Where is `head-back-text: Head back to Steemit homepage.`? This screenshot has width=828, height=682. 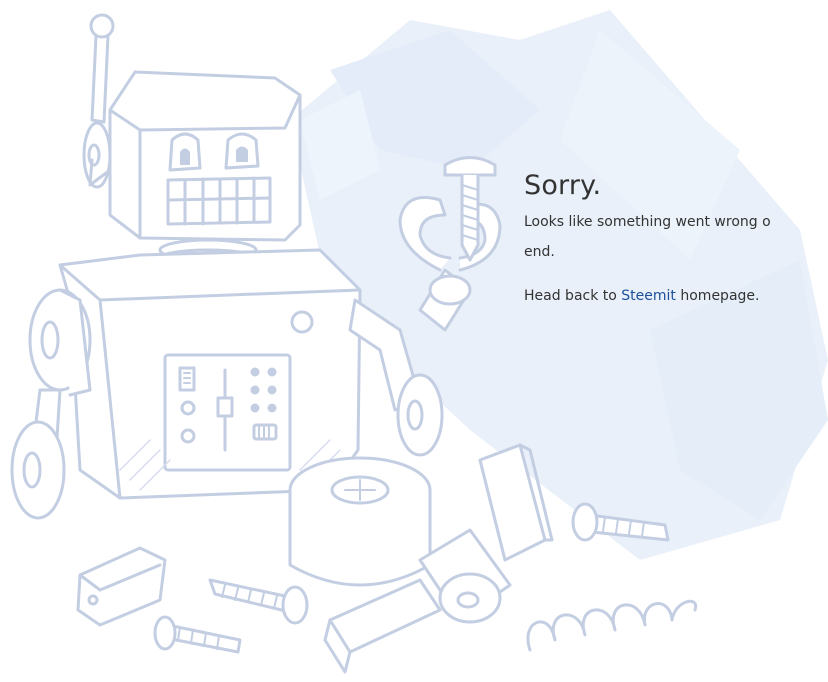
head-back-text: Head back to Steemit homepage. is located at coordinates (676, 296).